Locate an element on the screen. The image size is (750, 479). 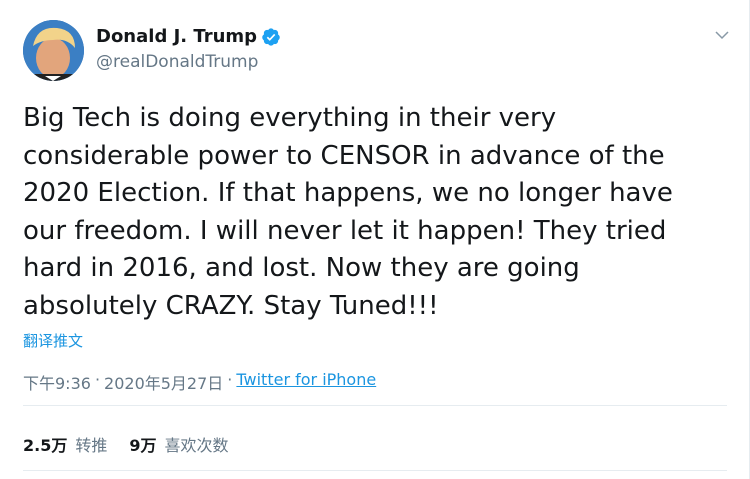
likes-stat: 9万 喜欢次数 is located at coordinates (178, 444).